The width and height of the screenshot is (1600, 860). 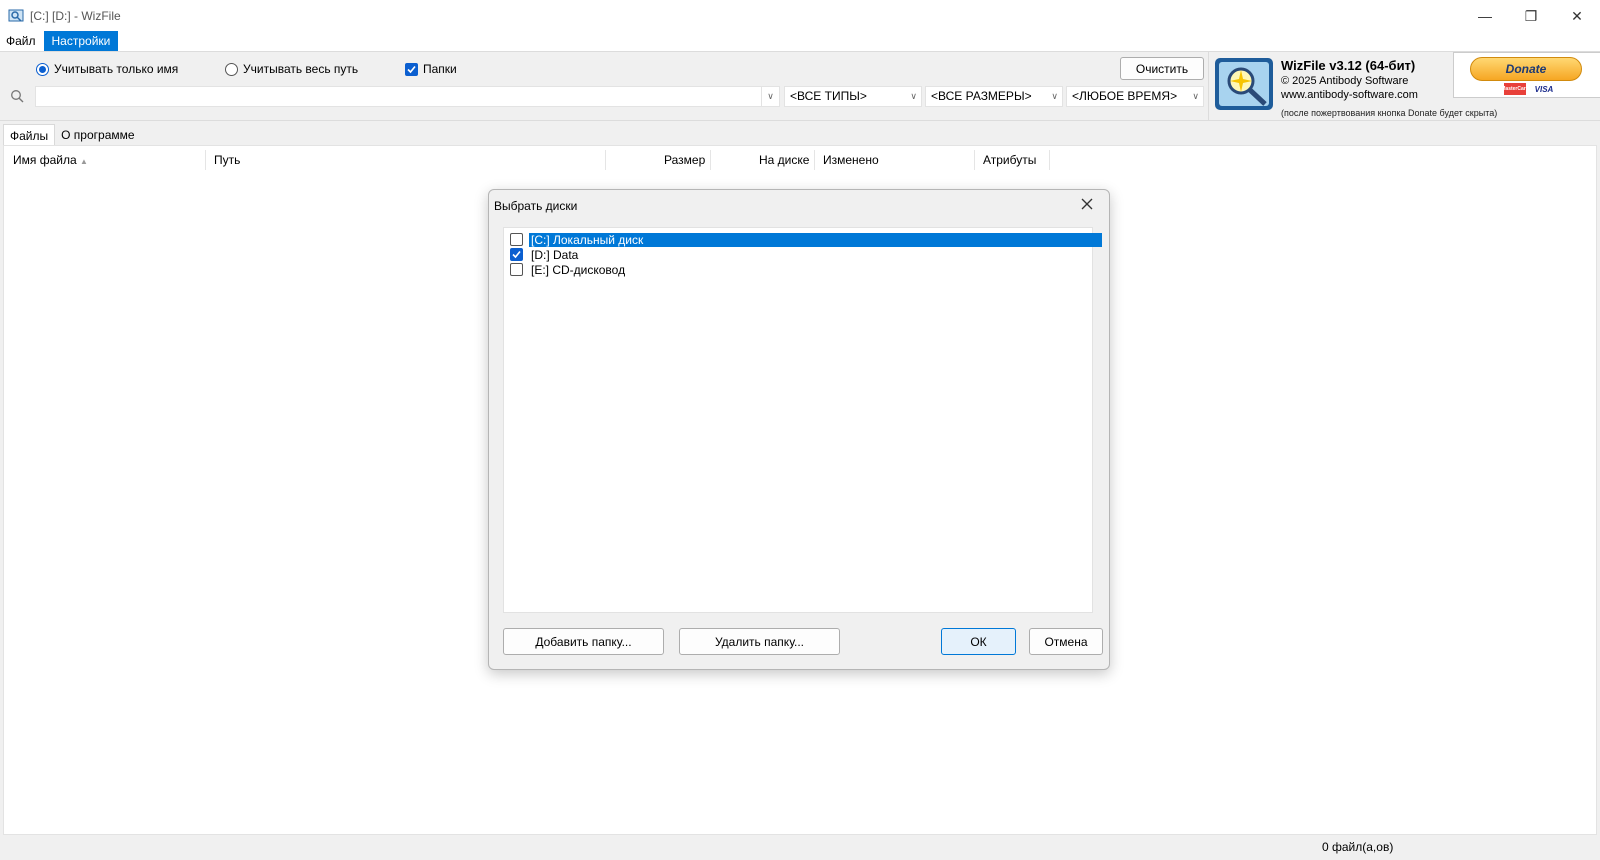 What do you see at coordinates (578, 269) in the screenshot?
I see `drive-label: [E:] CD-дисковод` at bounding box center [578, 269].